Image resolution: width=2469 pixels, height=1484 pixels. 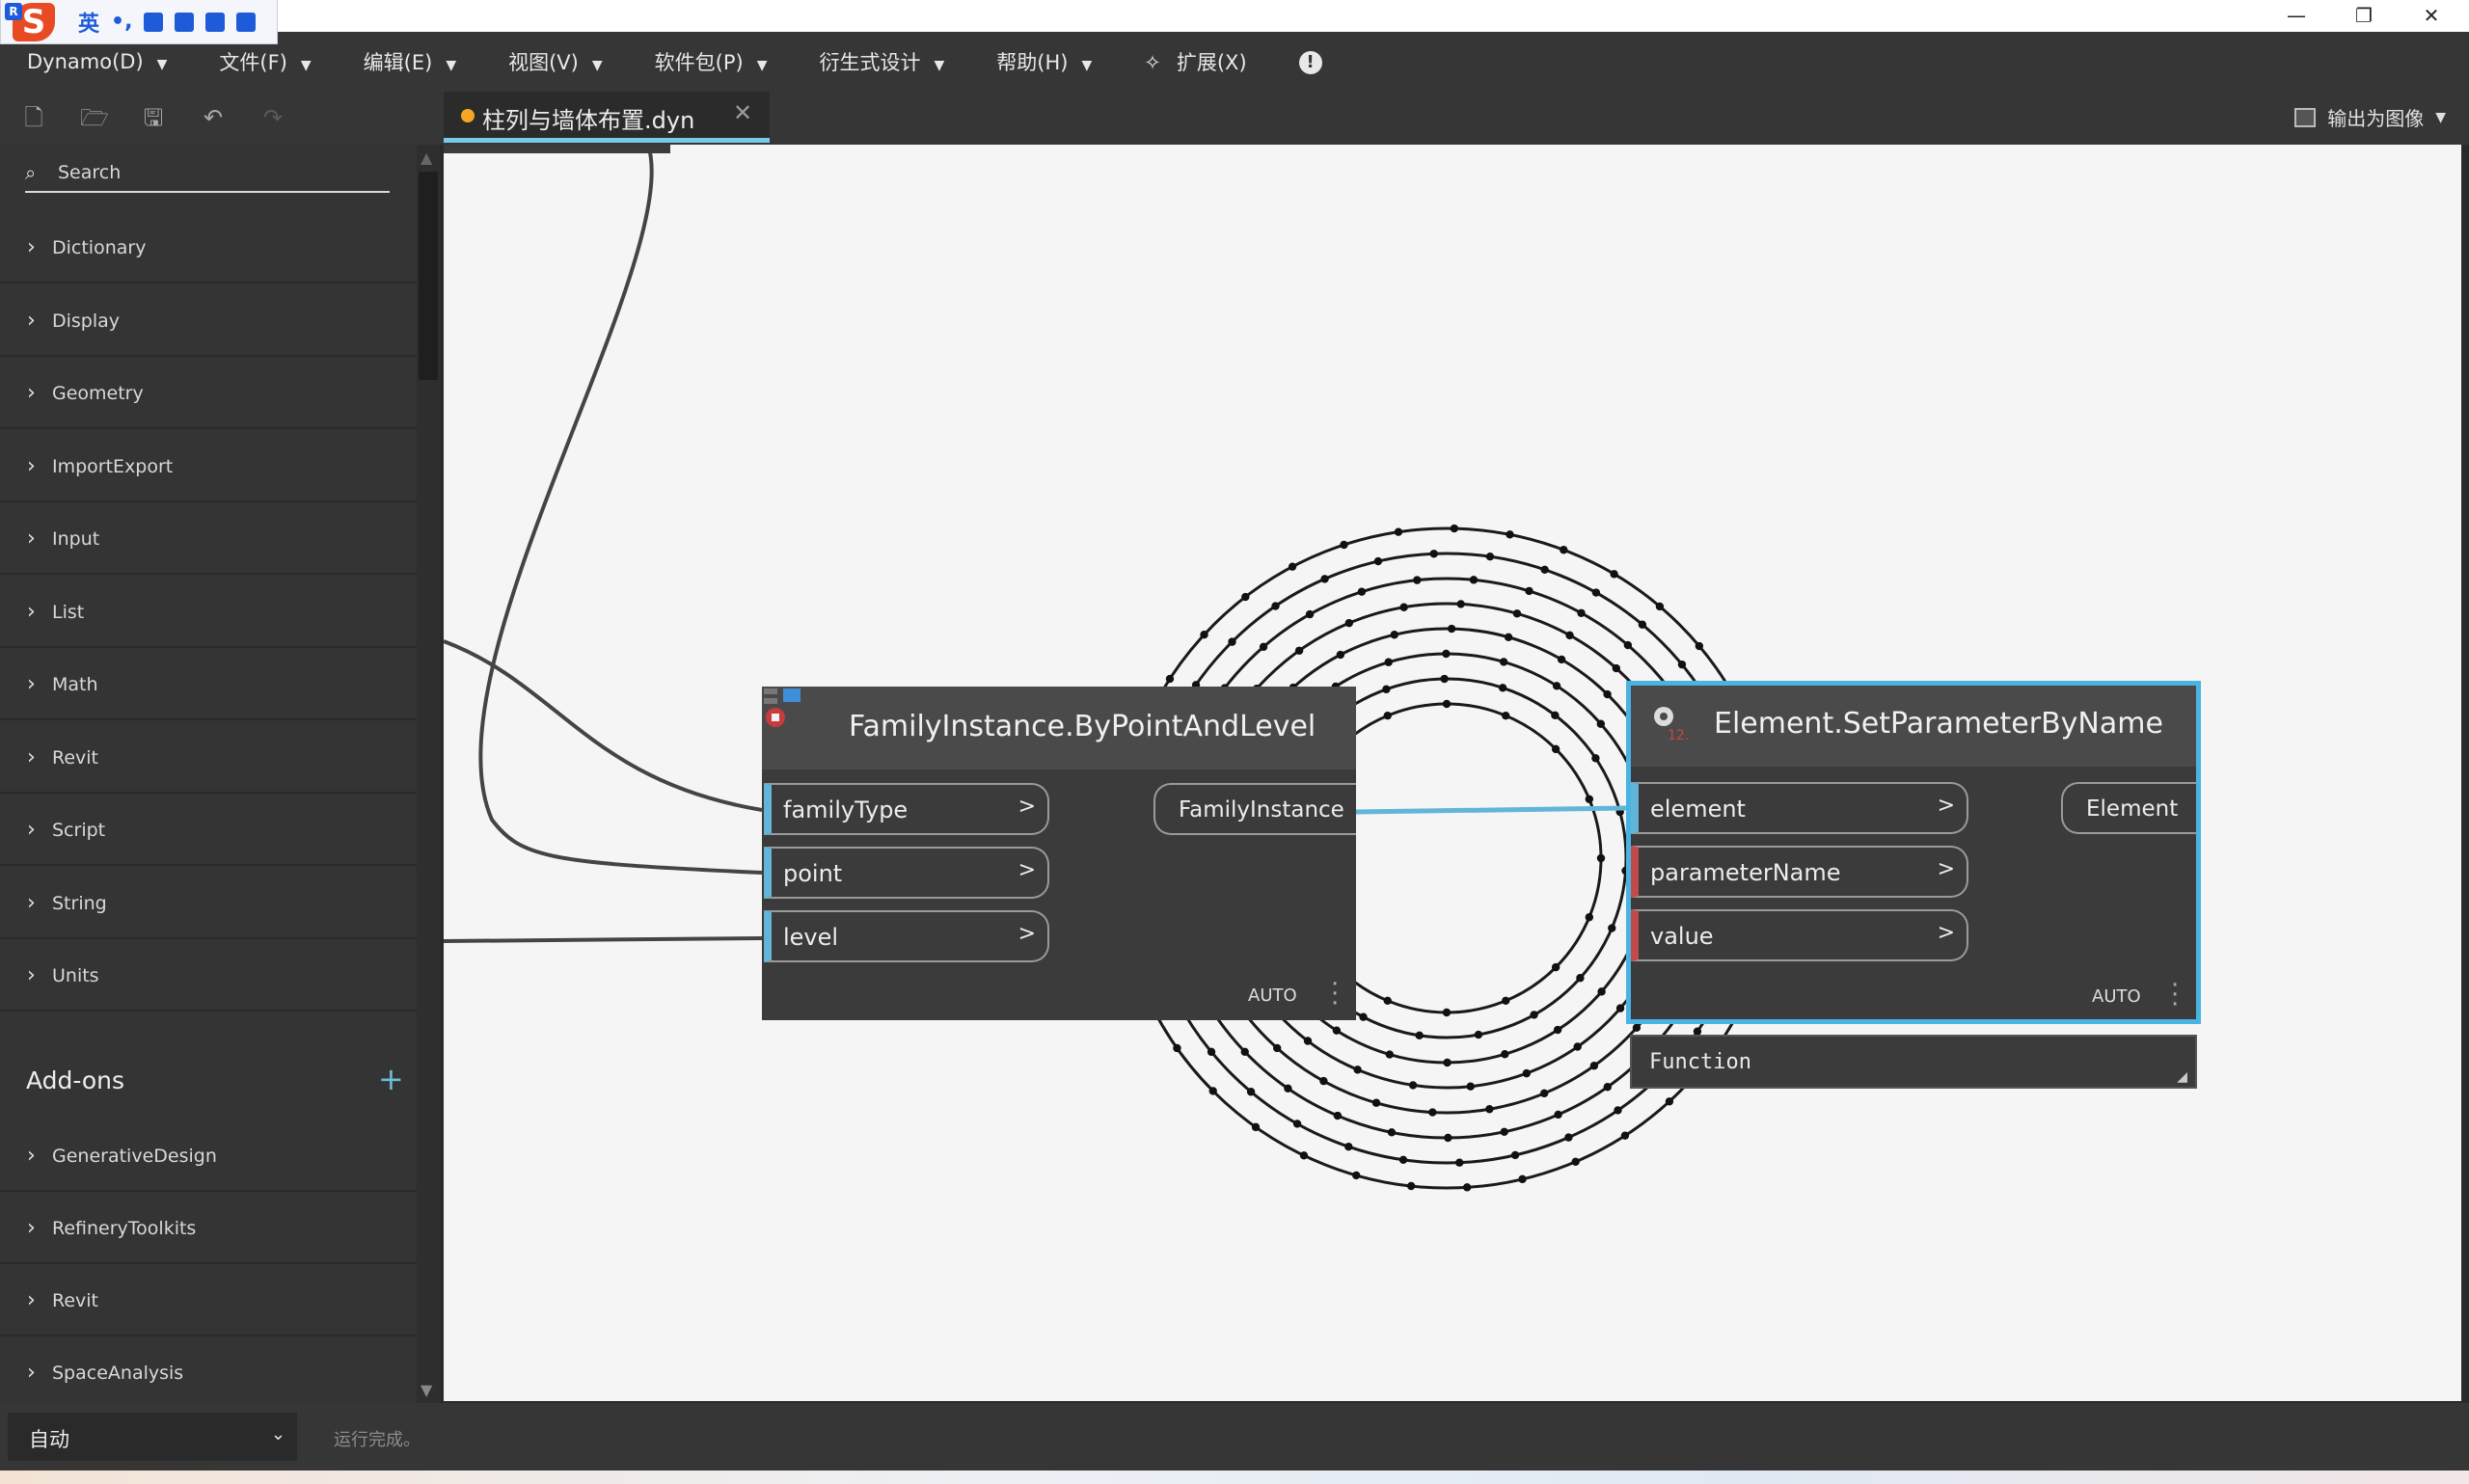 What do you see at coordinates (209, 903) in the screenshot?
I see `library-category-string: › String` at bounding box center [209, 903].